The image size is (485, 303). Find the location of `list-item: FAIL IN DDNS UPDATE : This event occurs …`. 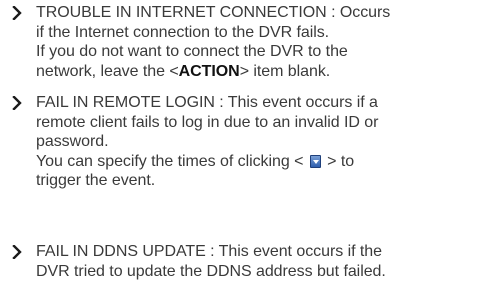

list-item: FAIL IN DDNS UPDATE : This event occurs … is located at coordinates (246, 261).